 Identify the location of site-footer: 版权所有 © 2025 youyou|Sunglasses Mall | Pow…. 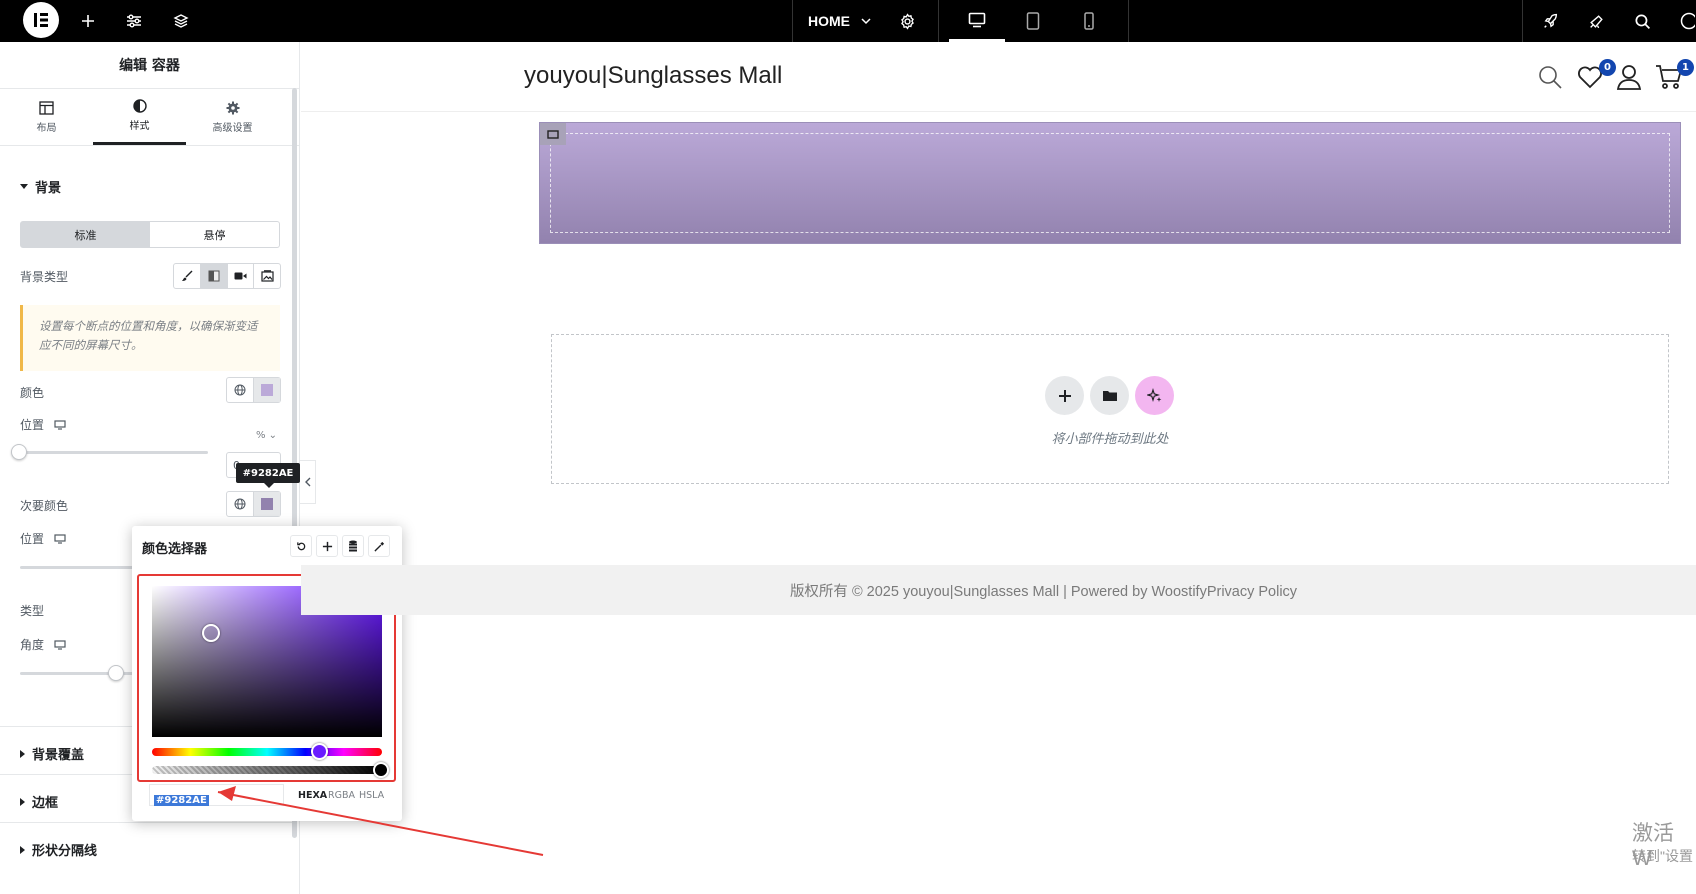
(998, 590).